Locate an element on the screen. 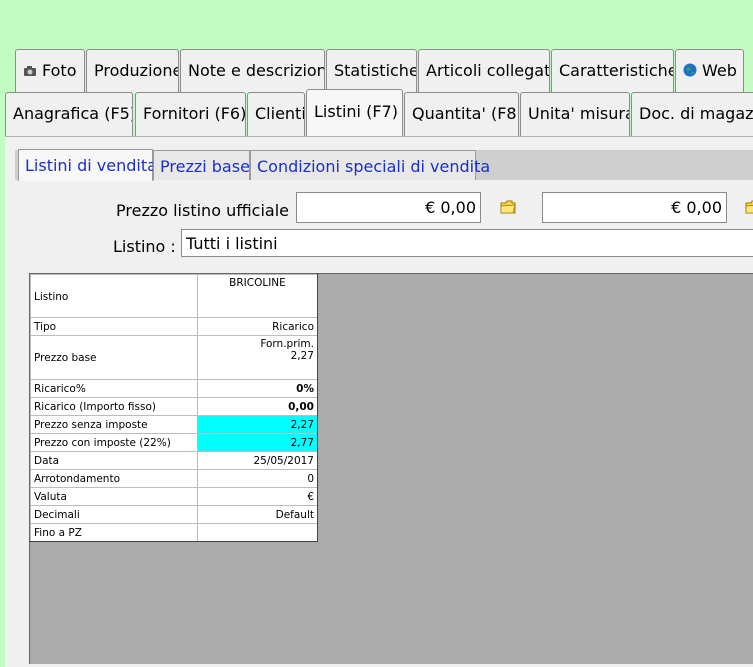 This screenshot has width=753, height=667. subtab-label: Prezzi base is located at coordinates (205, 166).